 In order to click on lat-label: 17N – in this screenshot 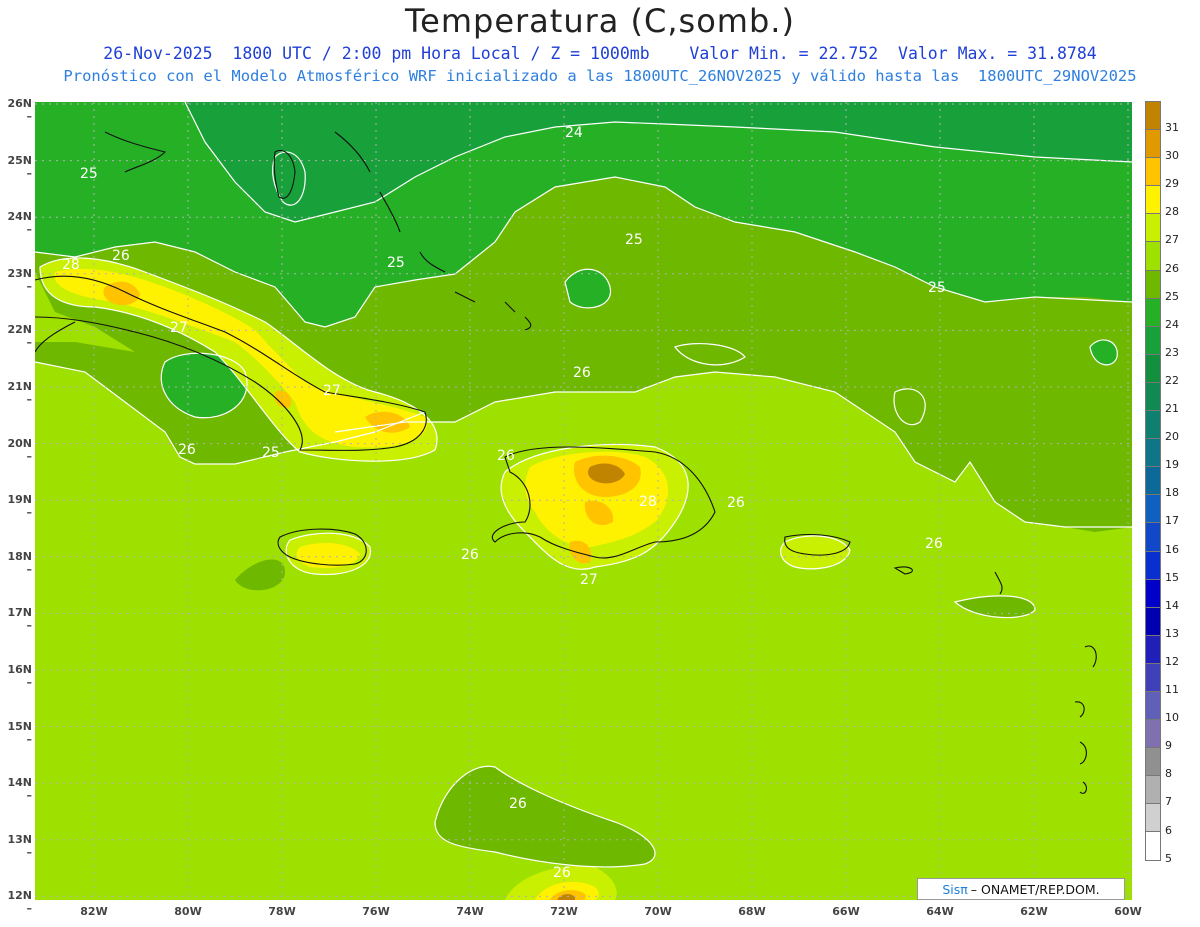, I will do `click(19, 619)`.